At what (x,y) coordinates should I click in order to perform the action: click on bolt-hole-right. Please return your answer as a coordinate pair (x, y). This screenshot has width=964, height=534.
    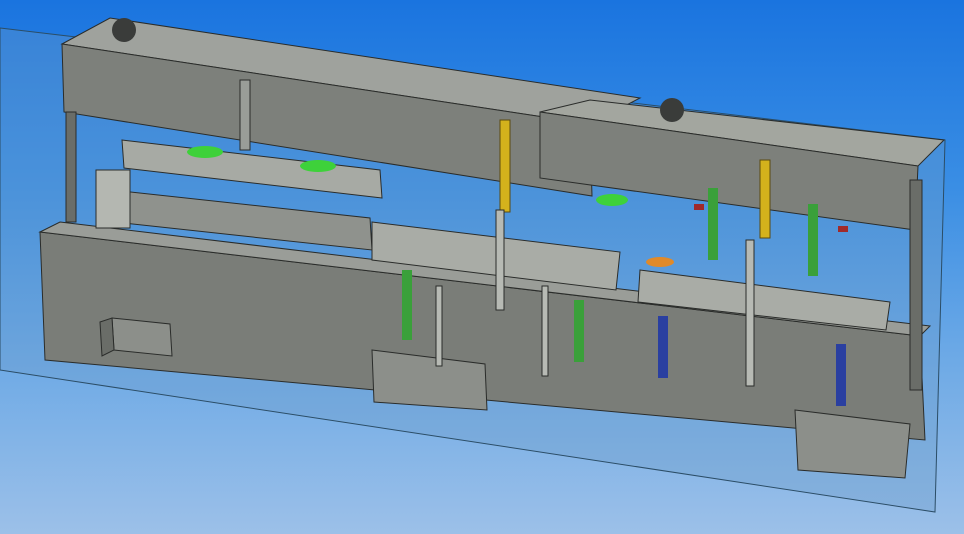
    Looking at the image, I should click on (672, 110).